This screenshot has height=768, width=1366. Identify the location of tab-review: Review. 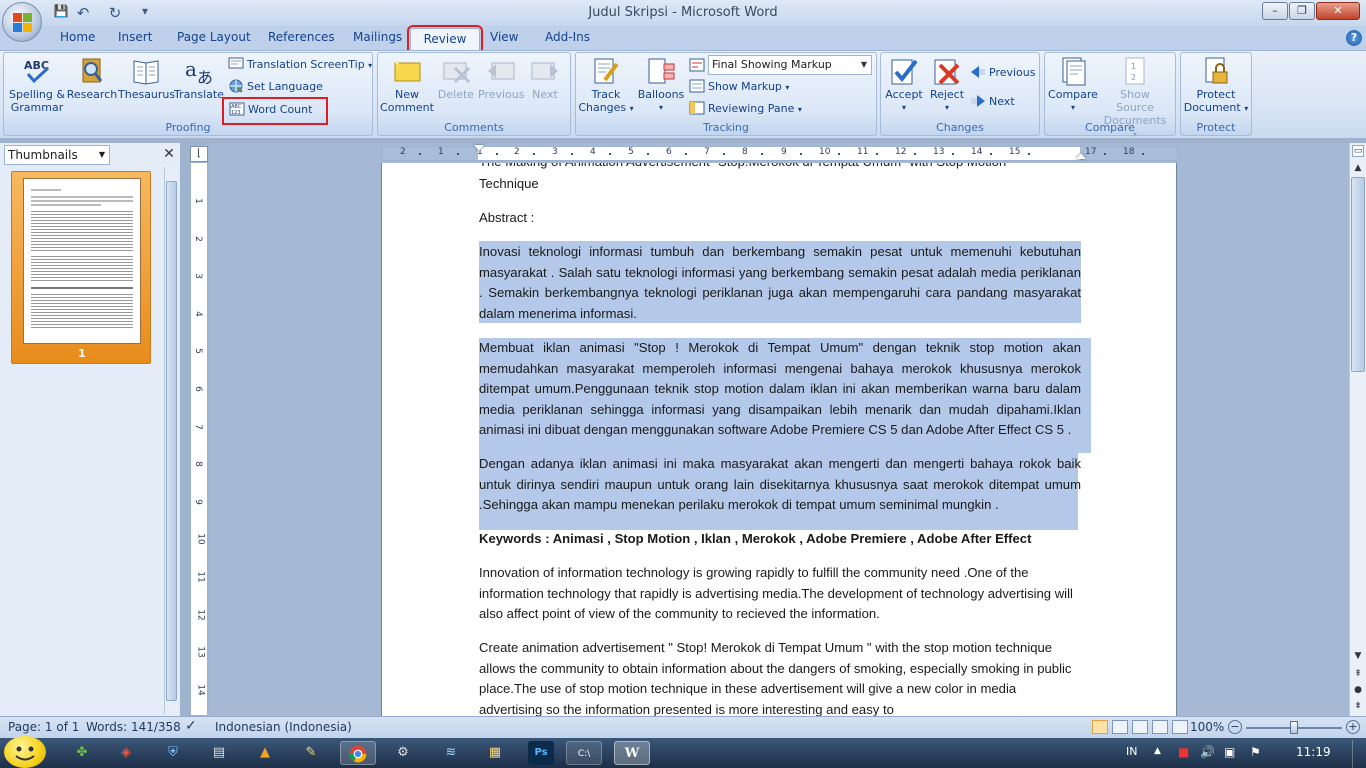
(445, 39).